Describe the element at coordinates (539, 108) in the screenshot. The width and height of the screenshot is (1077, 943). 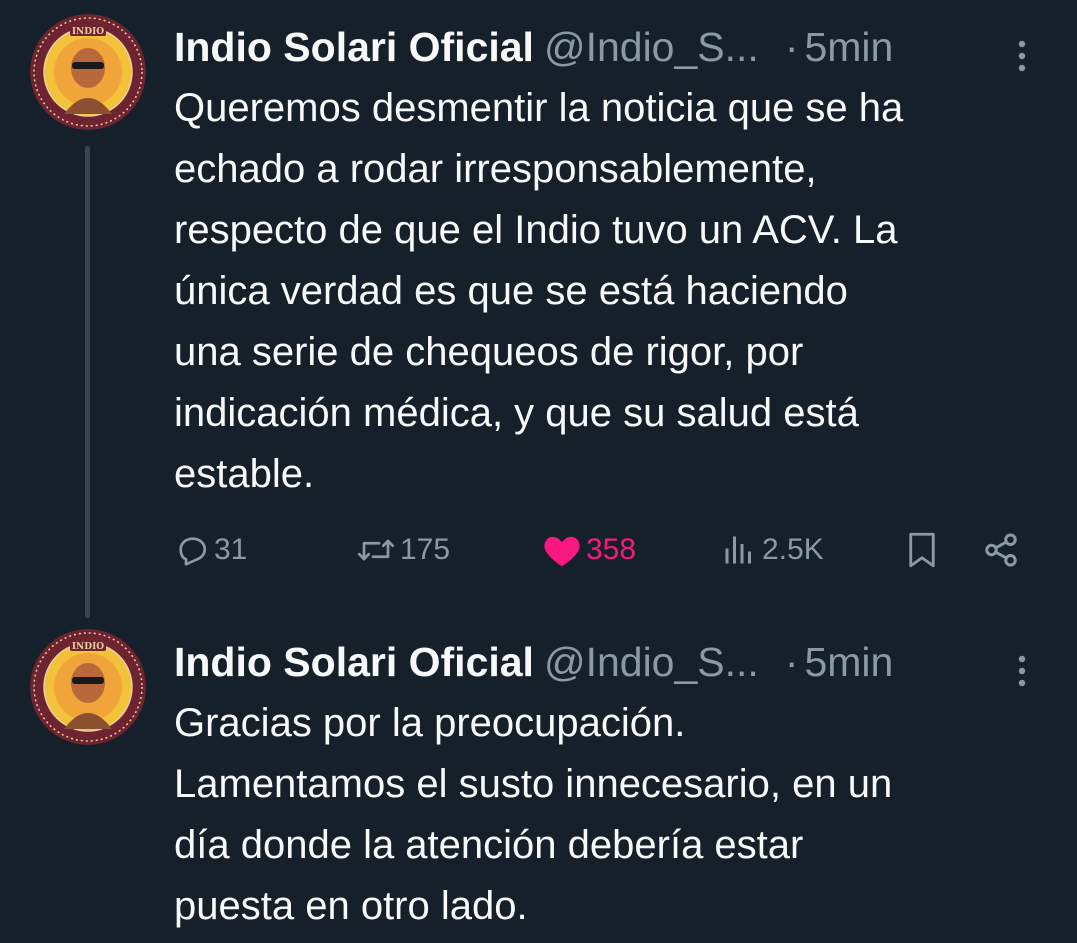
I see `tweet-text-line: Queremos desmentir la noticia que se ha` at that location.